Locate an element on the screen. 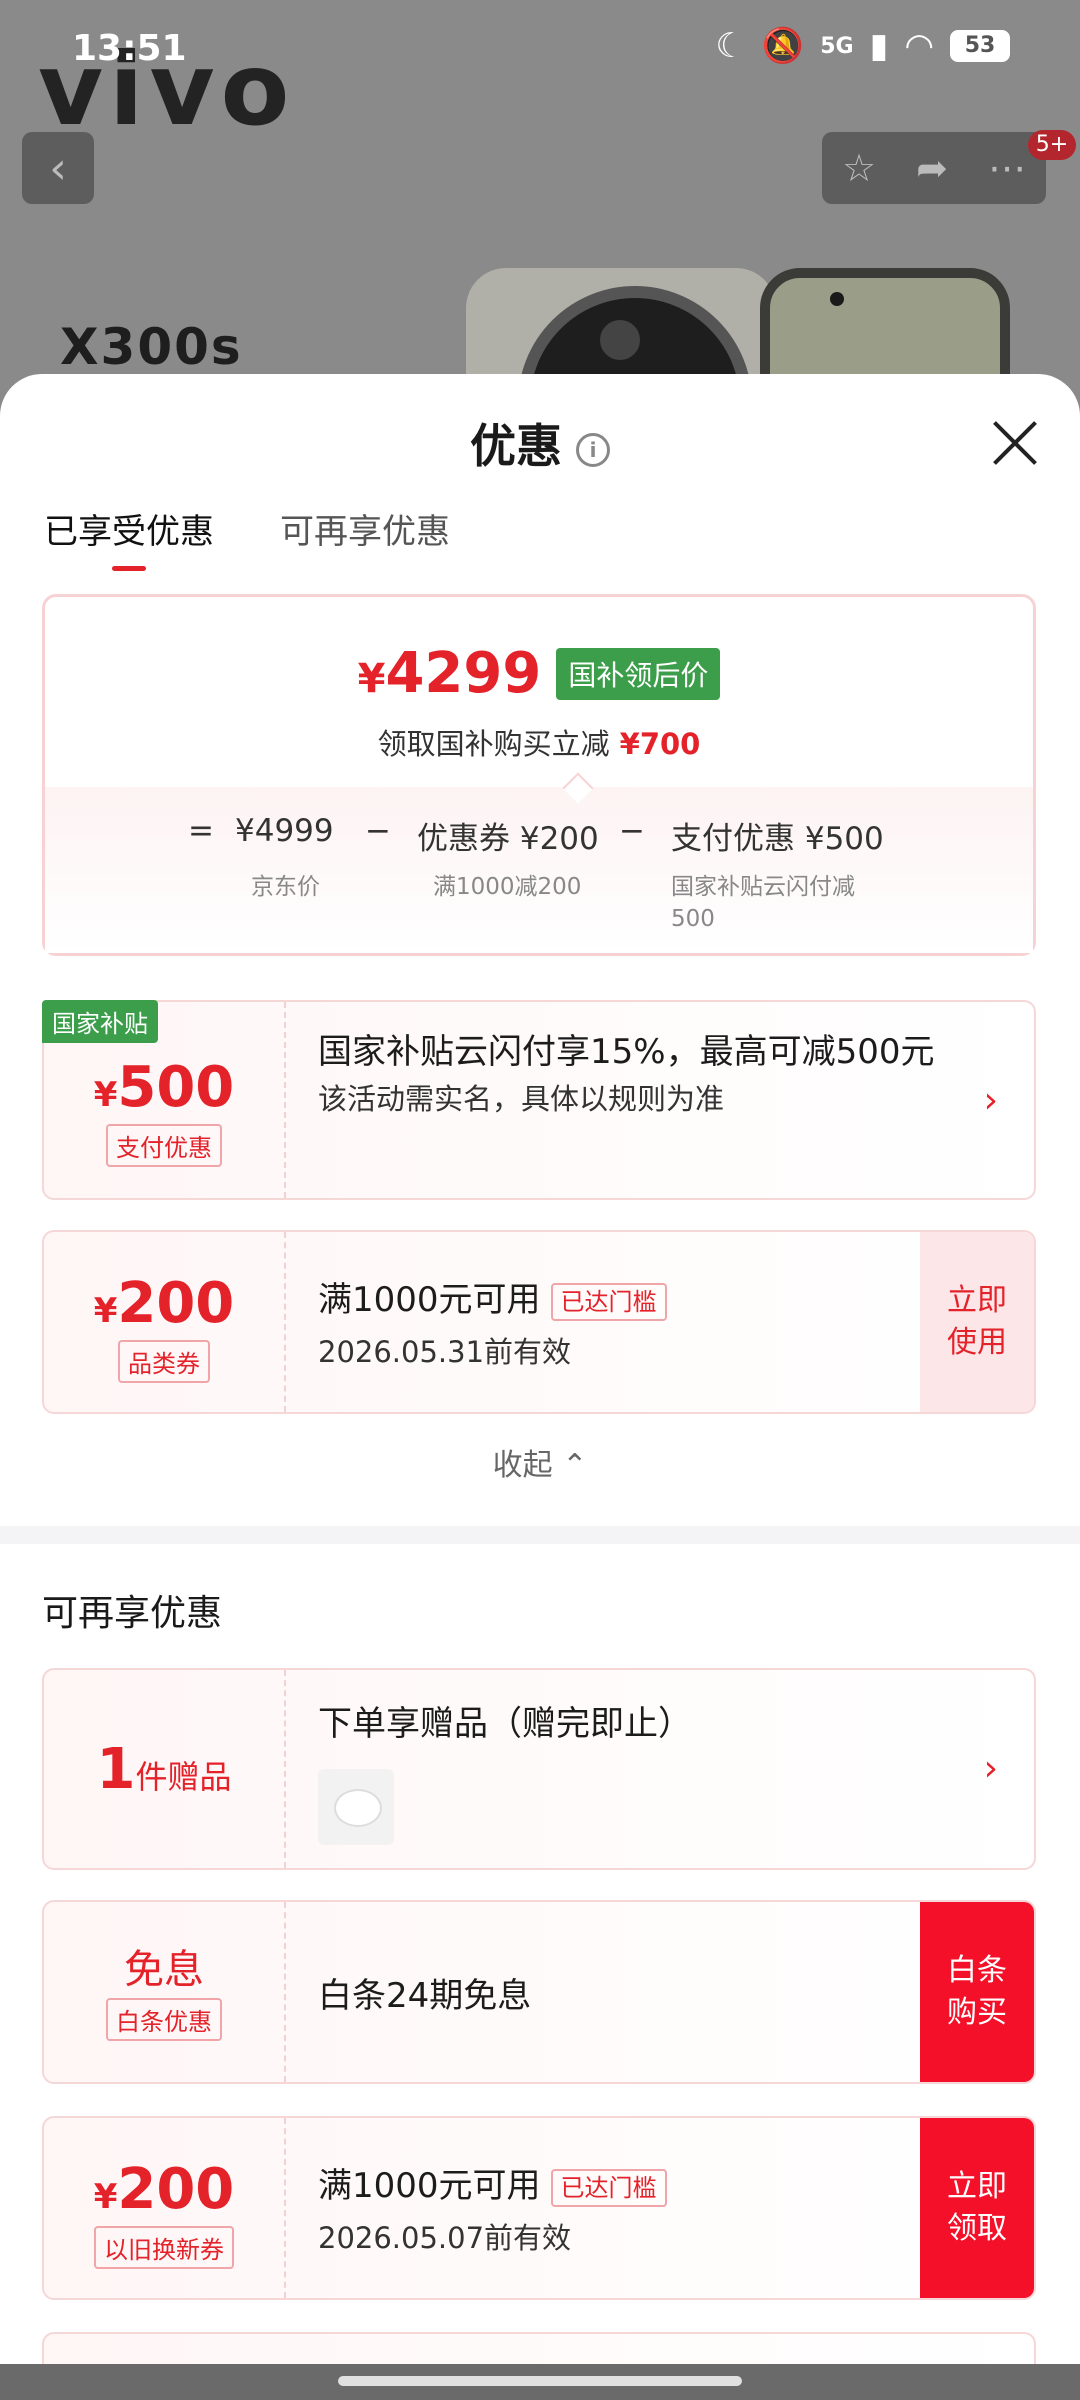 The height and width of the screenshot is (2400, 1080). breakdown-sub: 国家补贴云闪付减 500 is located at coordinates (763, 903).